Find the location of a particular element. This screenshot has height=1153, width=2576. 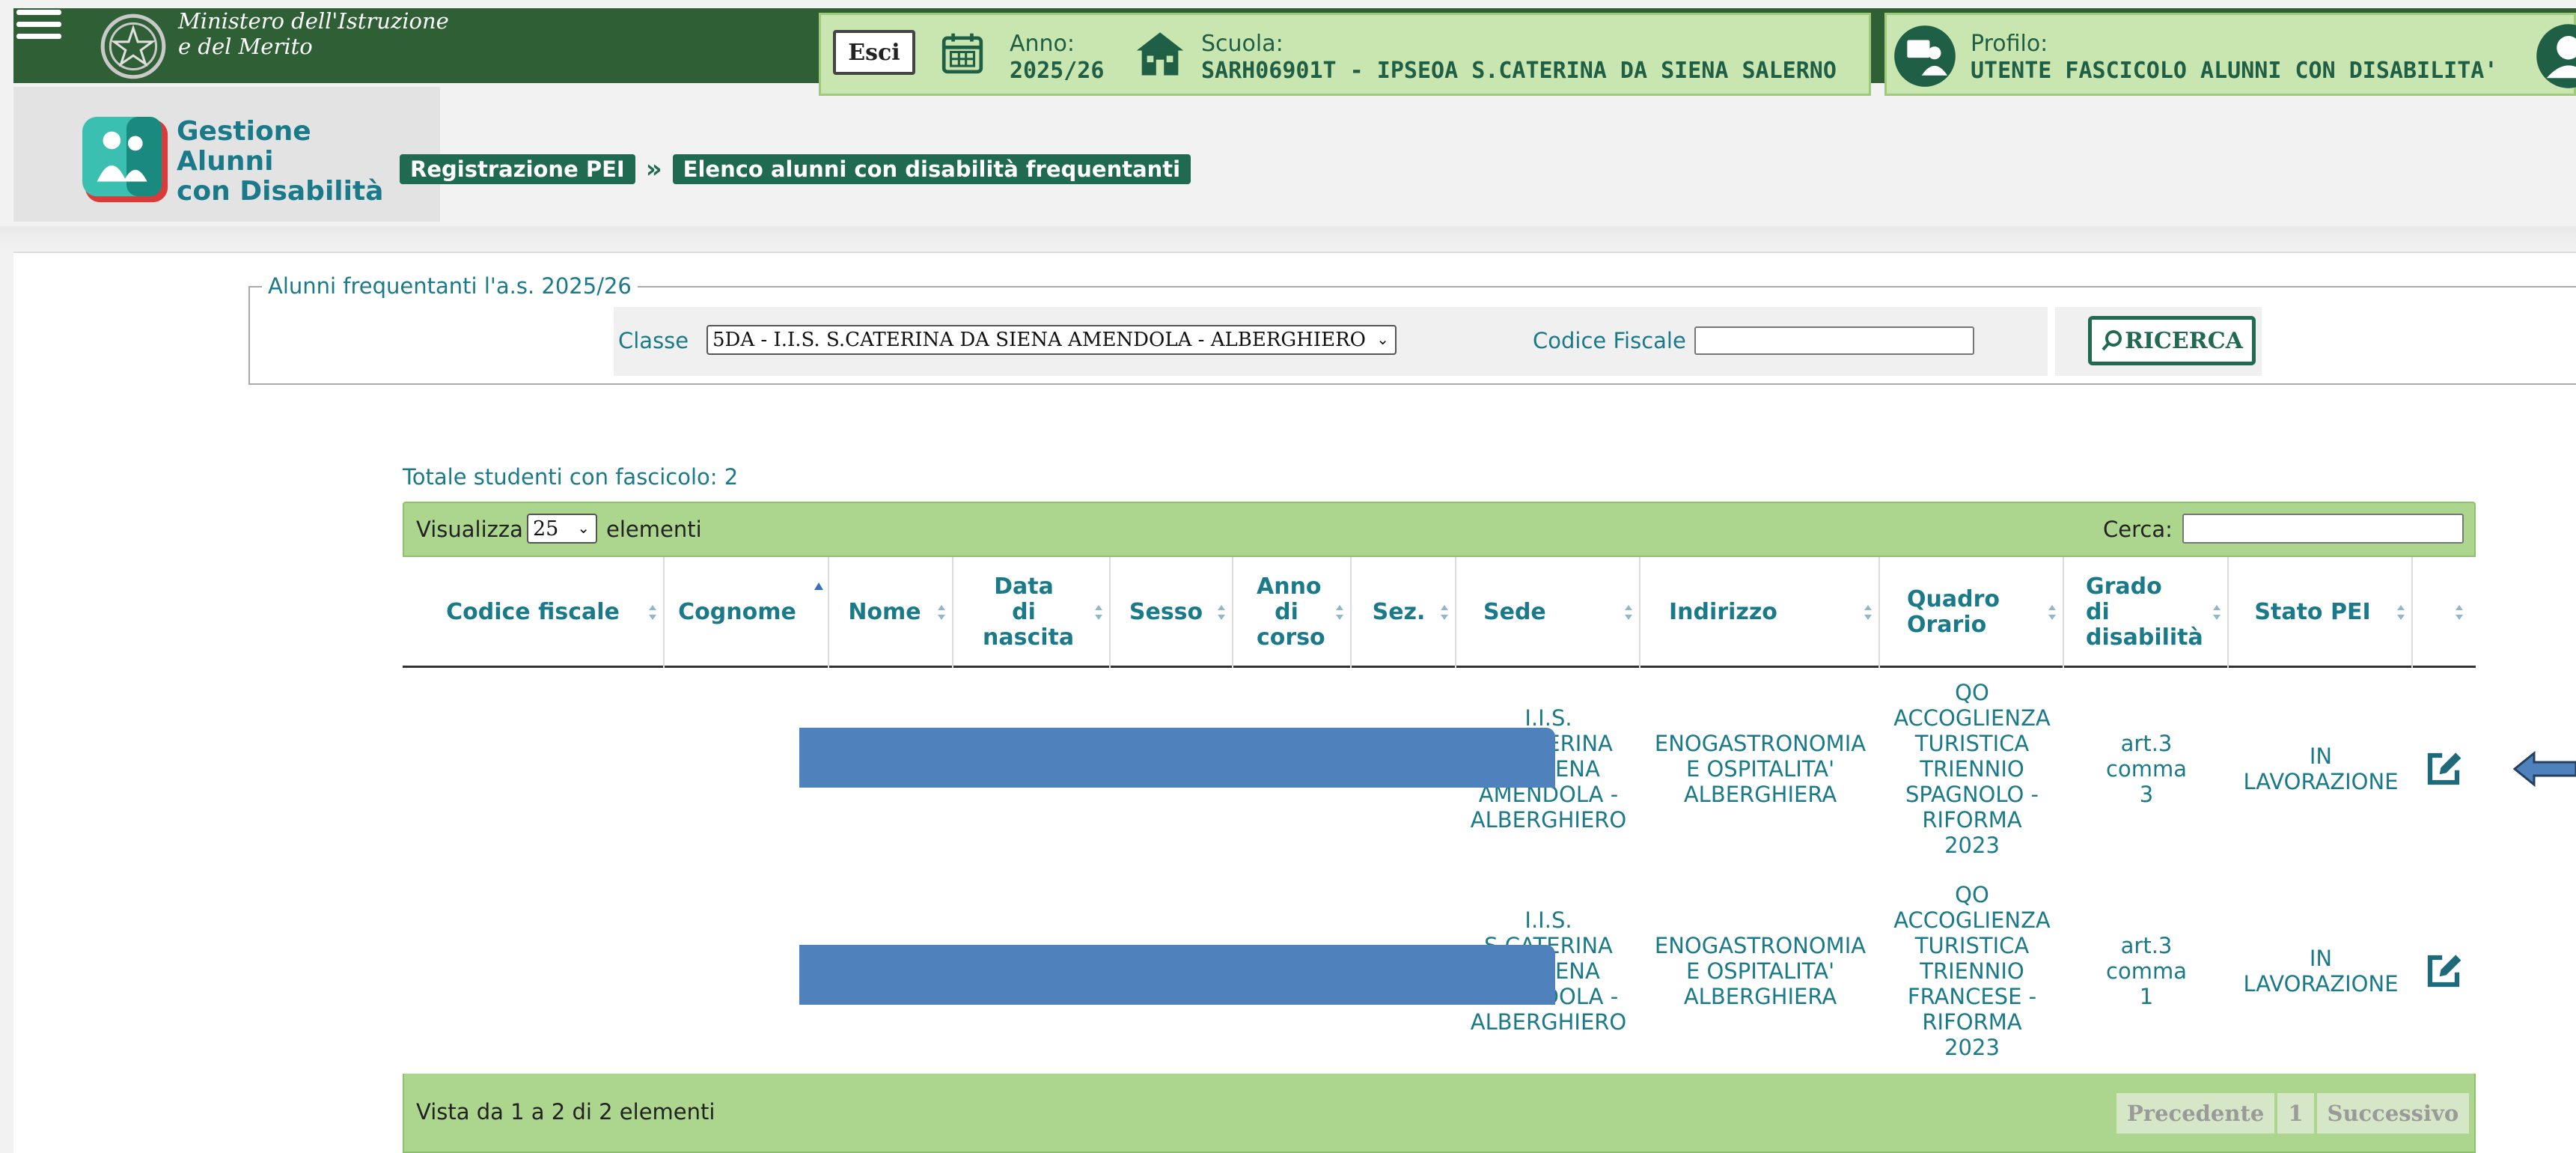

esci-button: Esci is located at coordinates (874, 53).